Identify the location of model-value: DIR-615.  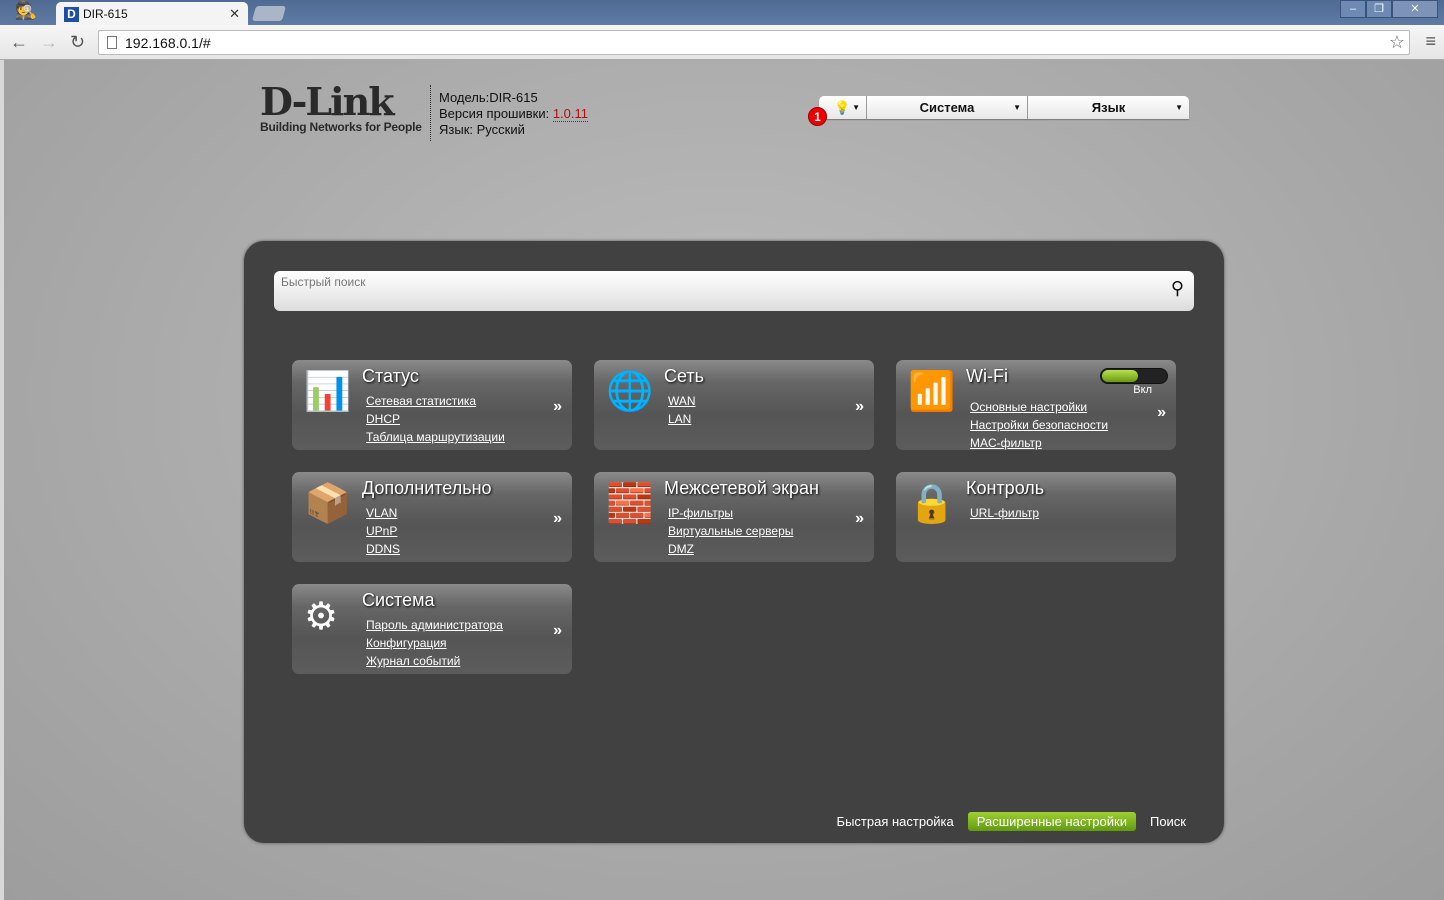
(513, 97).